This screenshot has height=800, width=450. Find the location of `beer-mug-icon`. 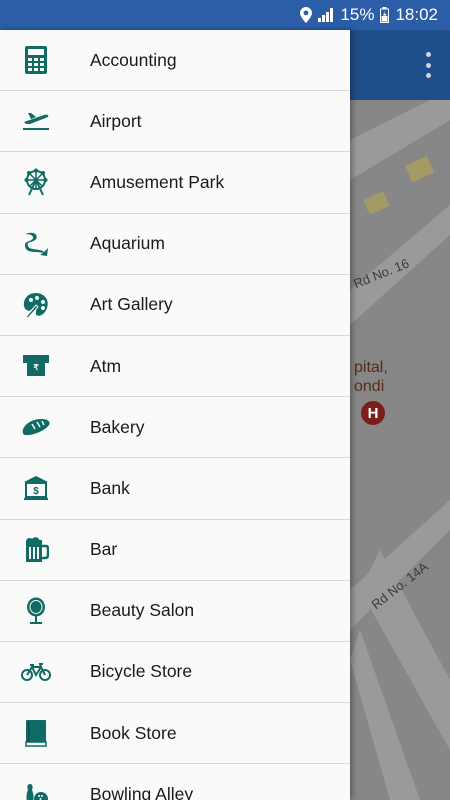

beer-mug-icon is located at coordinates (36, 550).